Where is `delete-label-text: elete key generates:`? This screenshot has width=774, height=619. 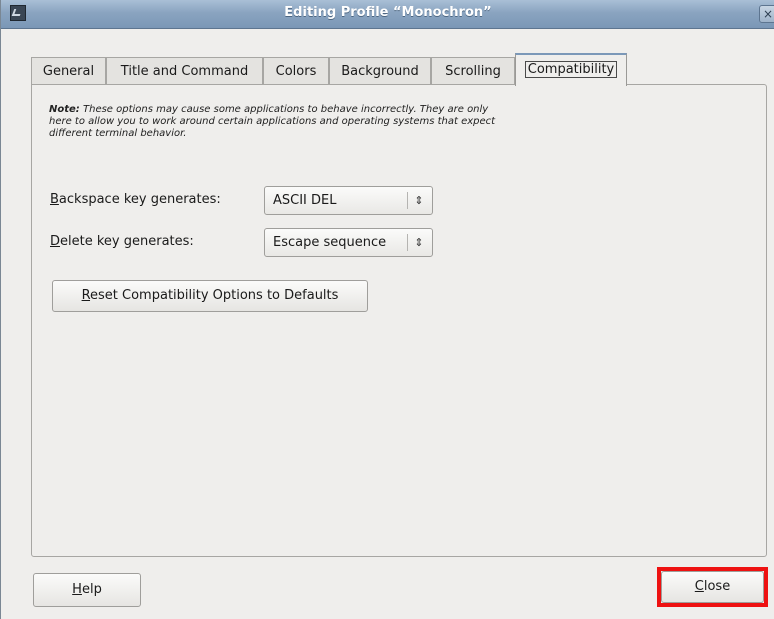 delete-label-text: elete key generates: is located at coordinates (127, 241).